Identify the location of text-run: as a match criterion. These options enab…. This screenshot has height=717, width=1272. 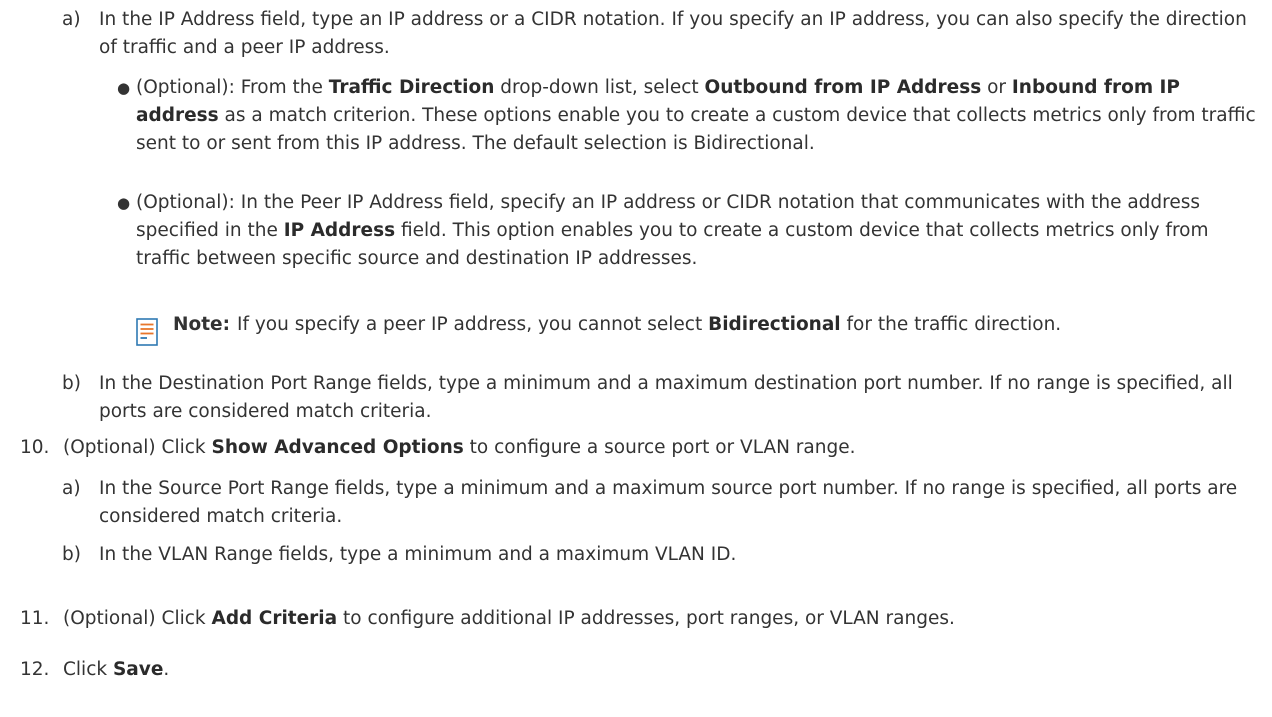
(696, 129).